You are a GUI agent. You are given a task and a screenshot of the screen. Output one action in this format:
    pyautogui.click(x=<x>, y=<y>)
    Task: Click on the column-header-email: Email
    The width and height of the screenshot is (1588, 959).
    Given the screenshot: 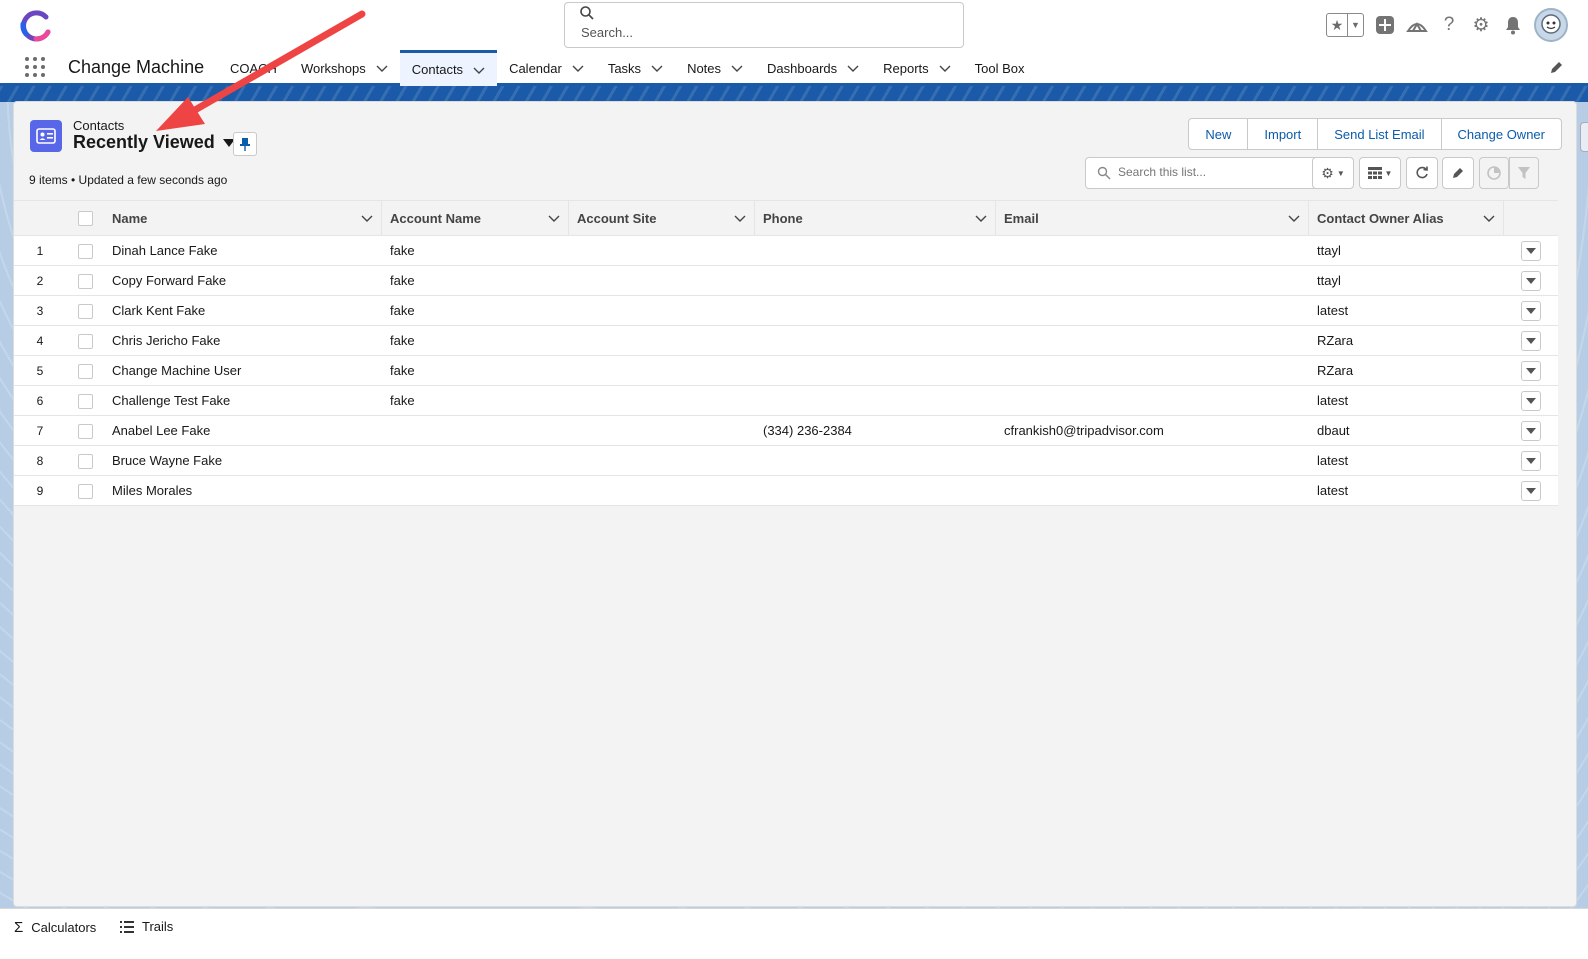 What is the action you would take?
    pyautogui.click(x=1152, y=218)
    